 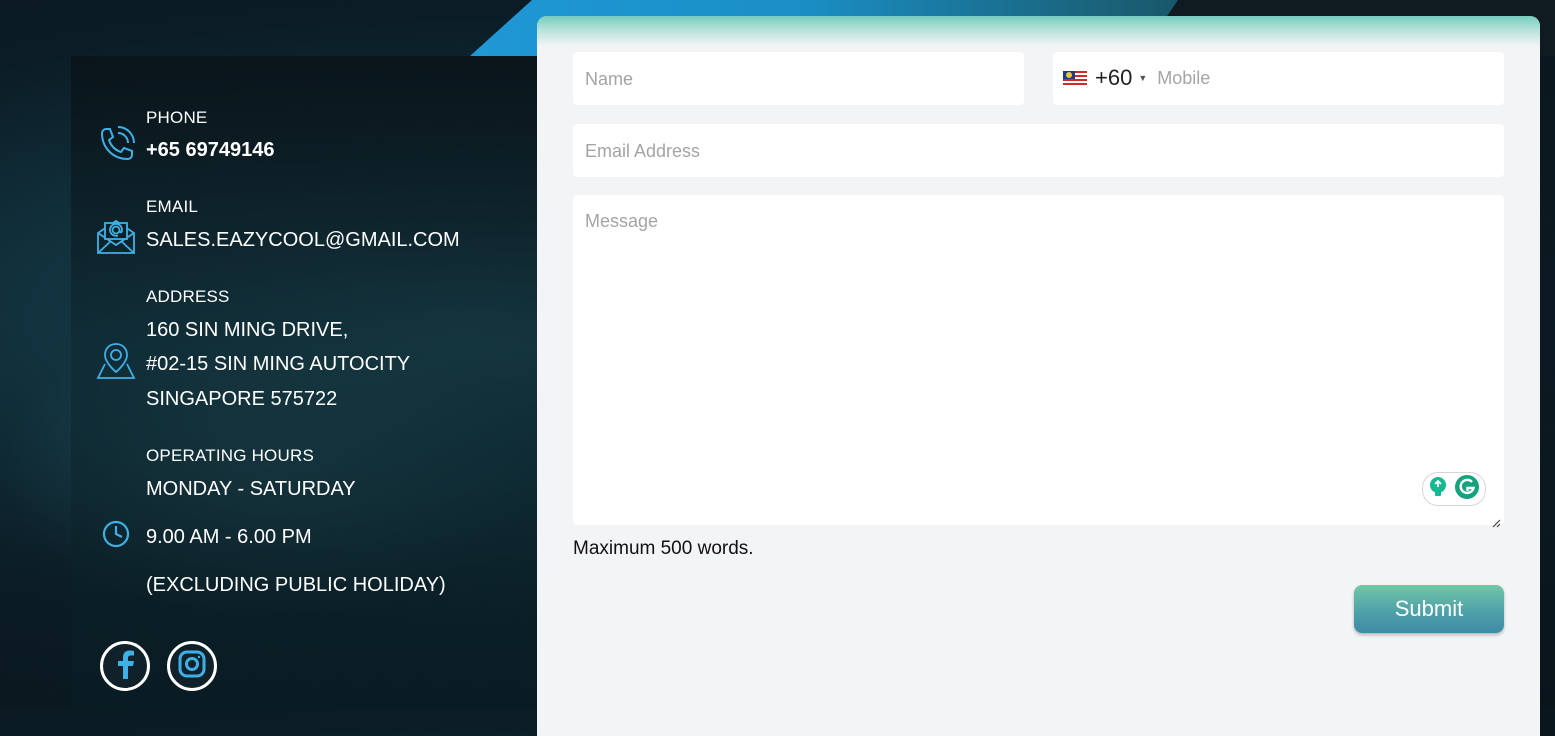 I want to click on facebook-link, so click(x=125, y=666).